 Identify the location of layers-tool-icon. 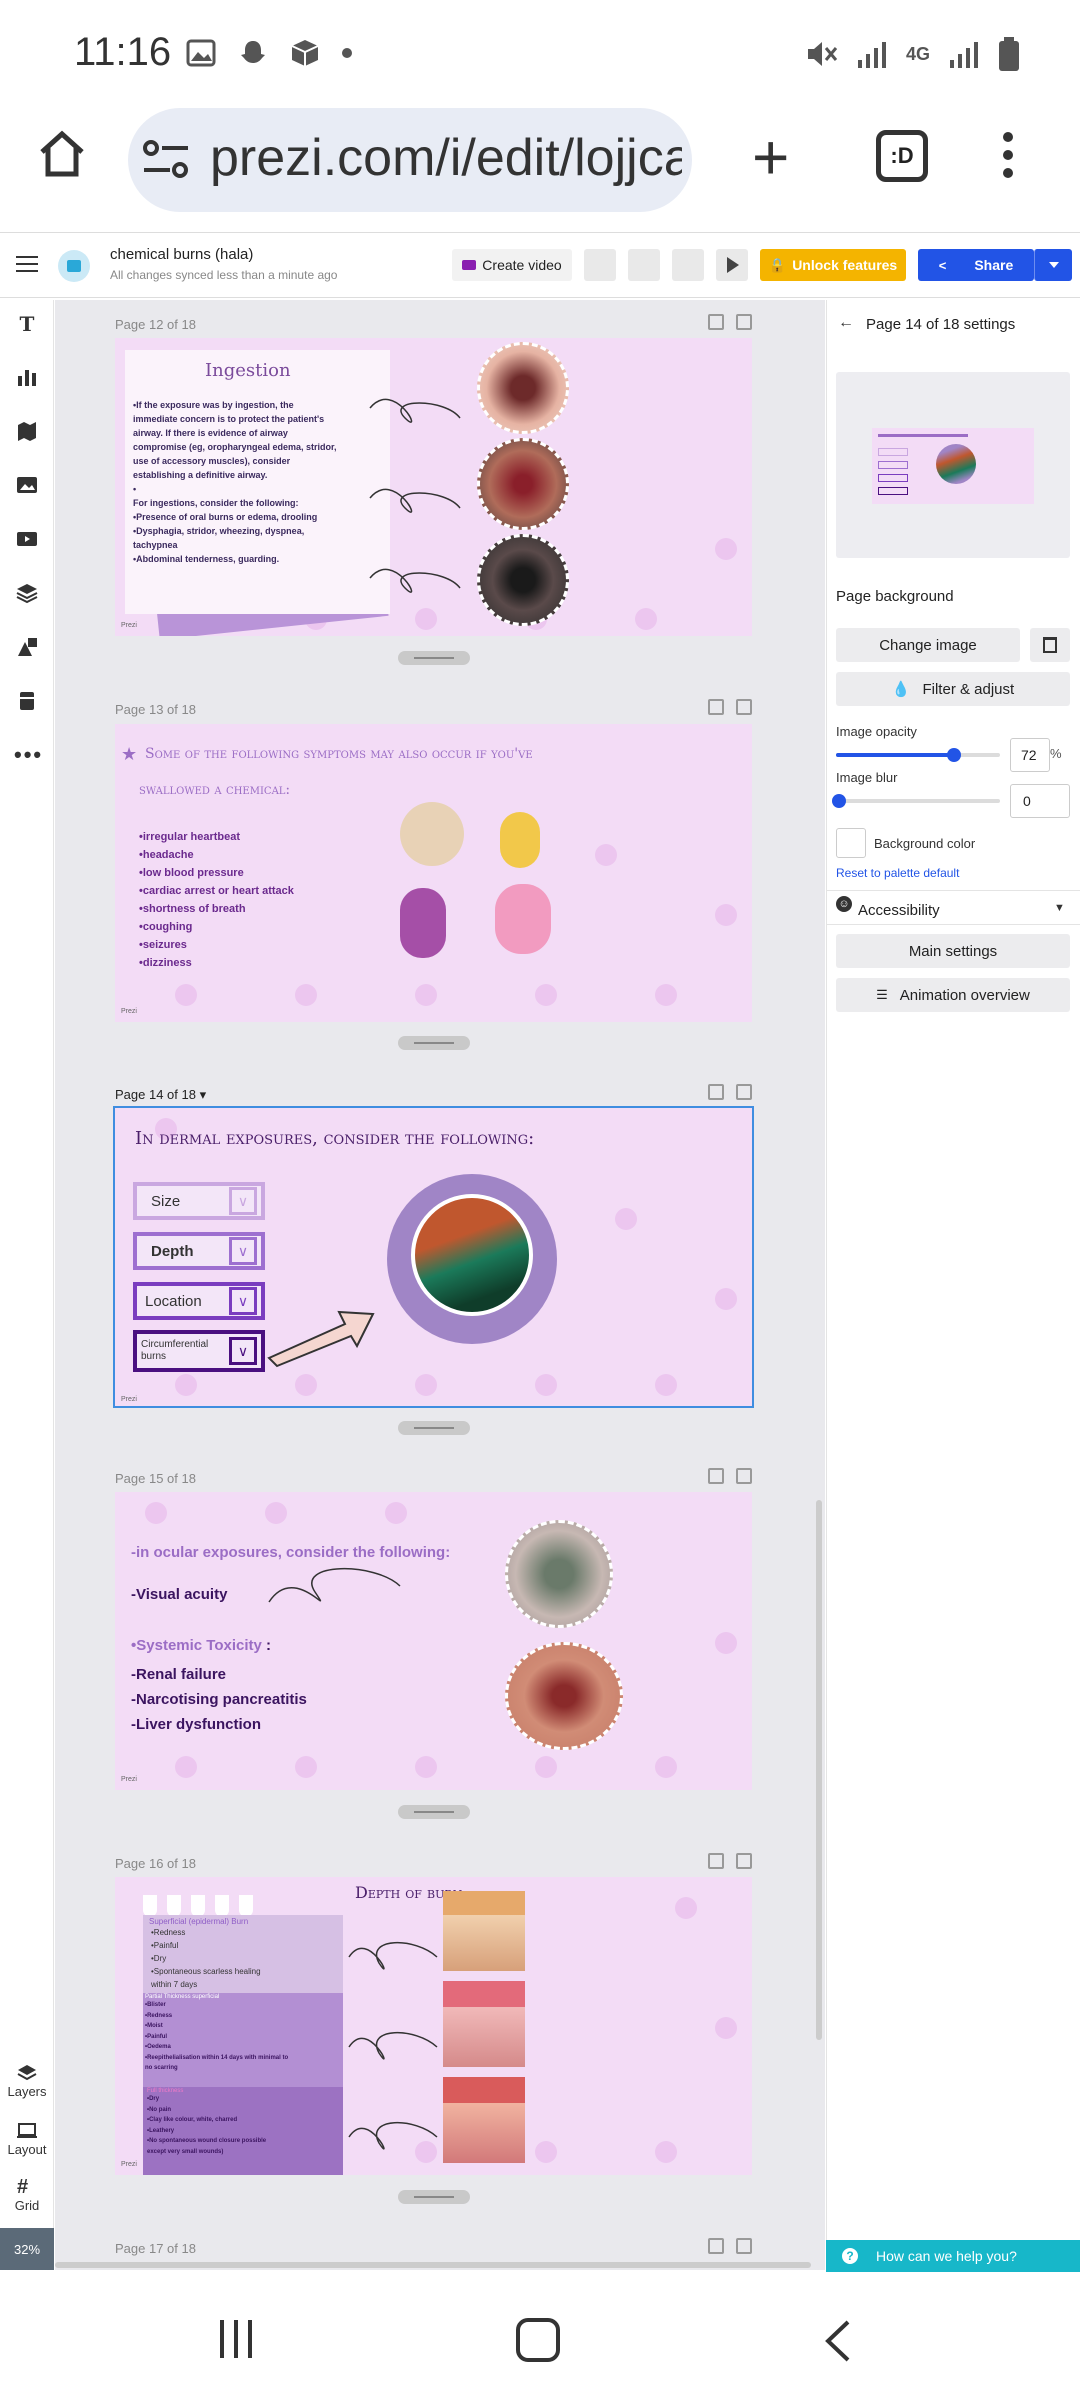
(27, 593).